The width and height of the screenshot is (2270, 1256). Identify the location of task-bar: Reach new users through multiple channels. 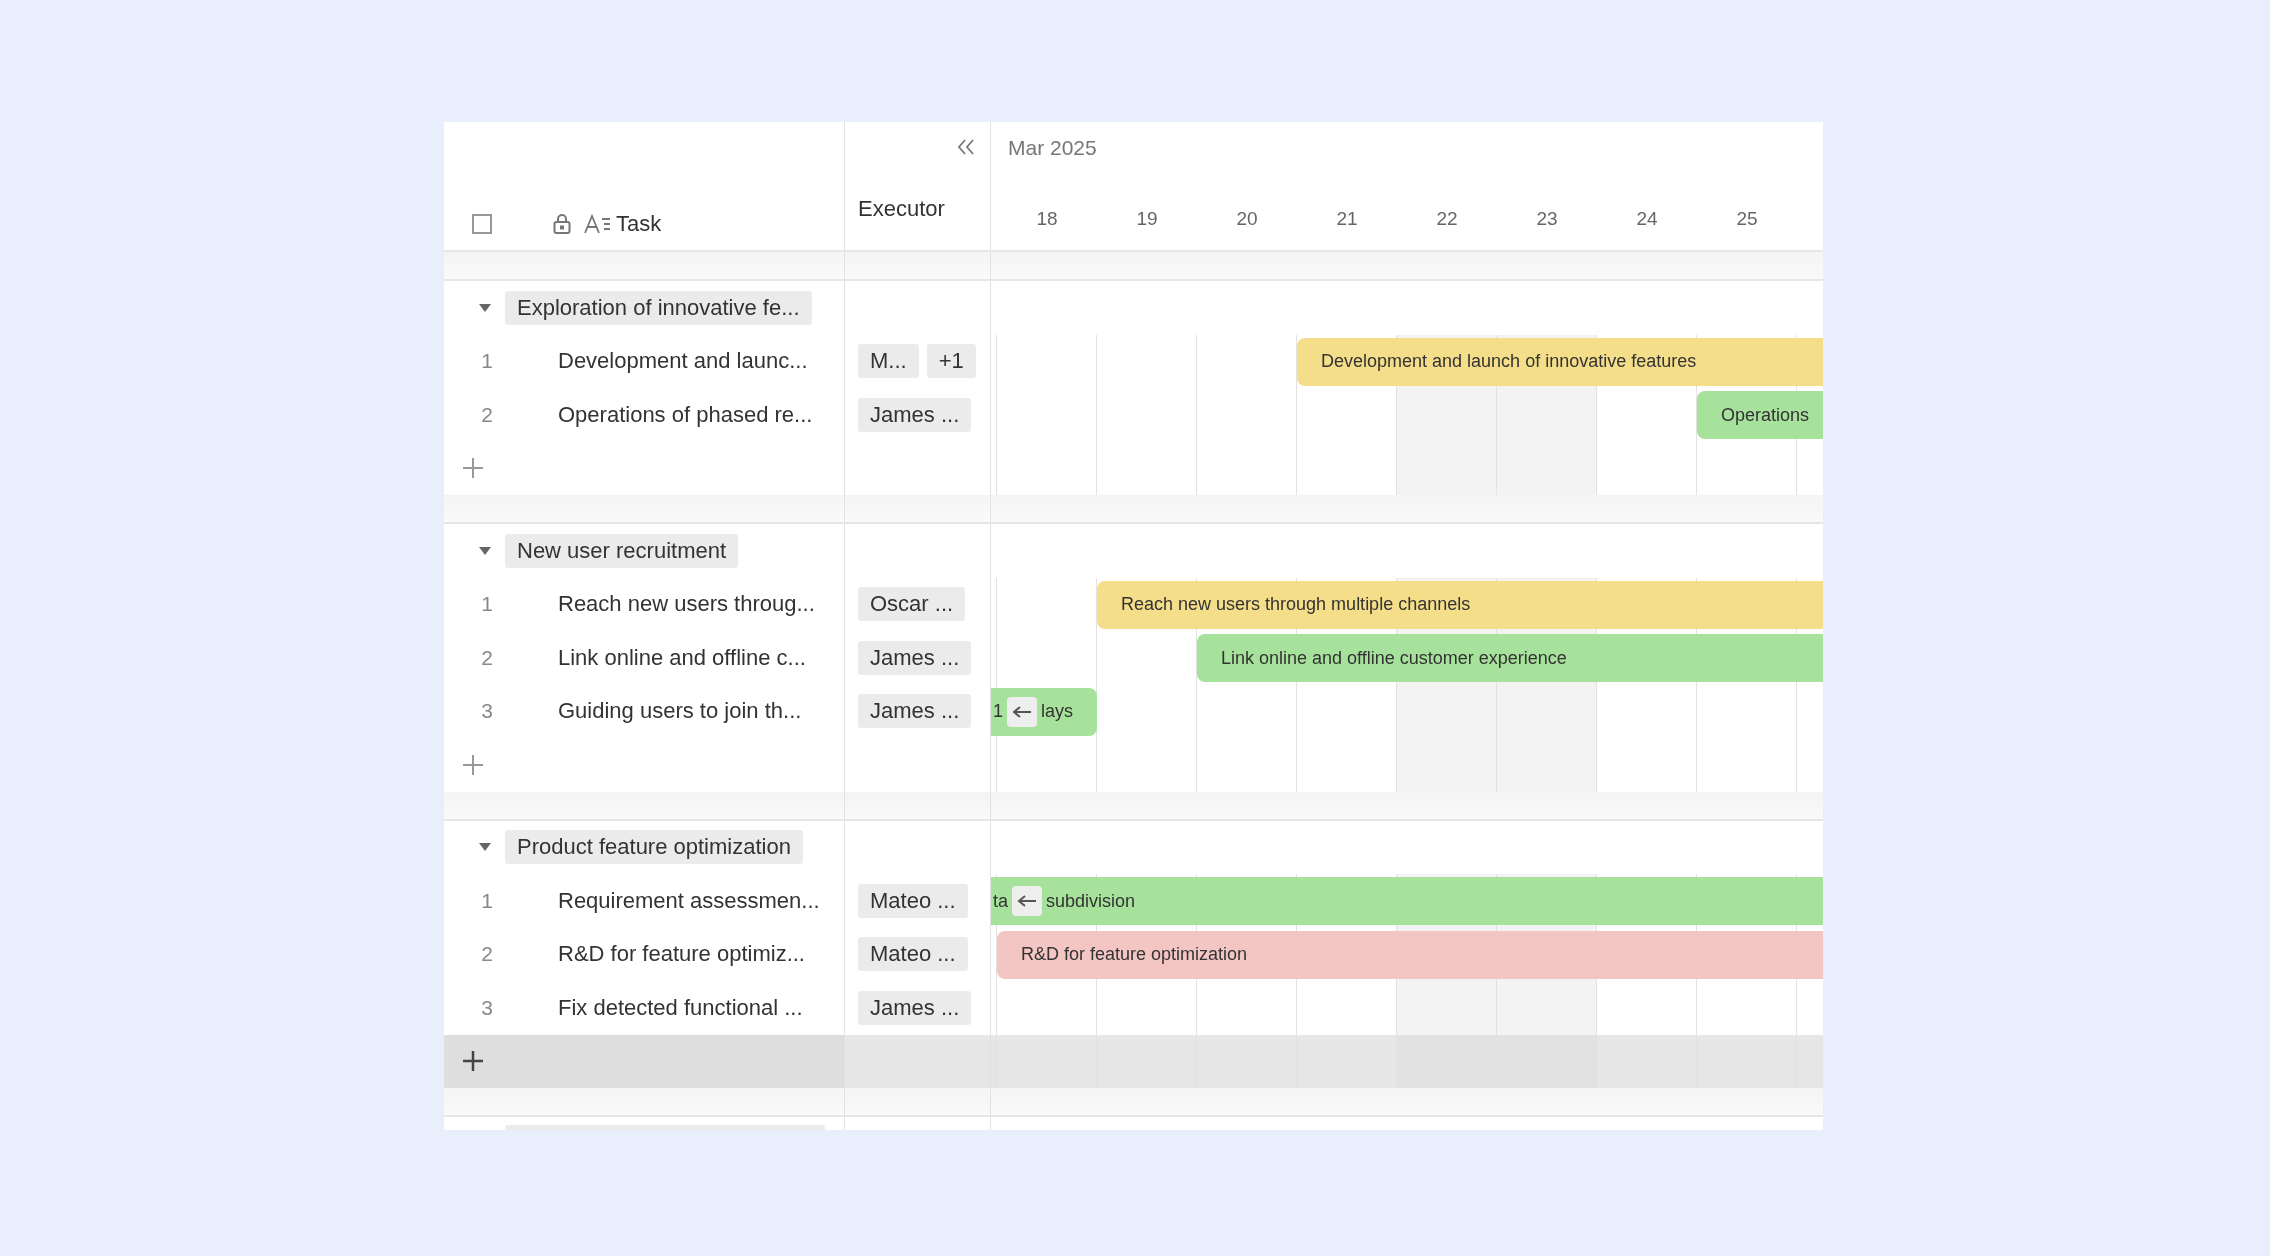
(1460, 604).